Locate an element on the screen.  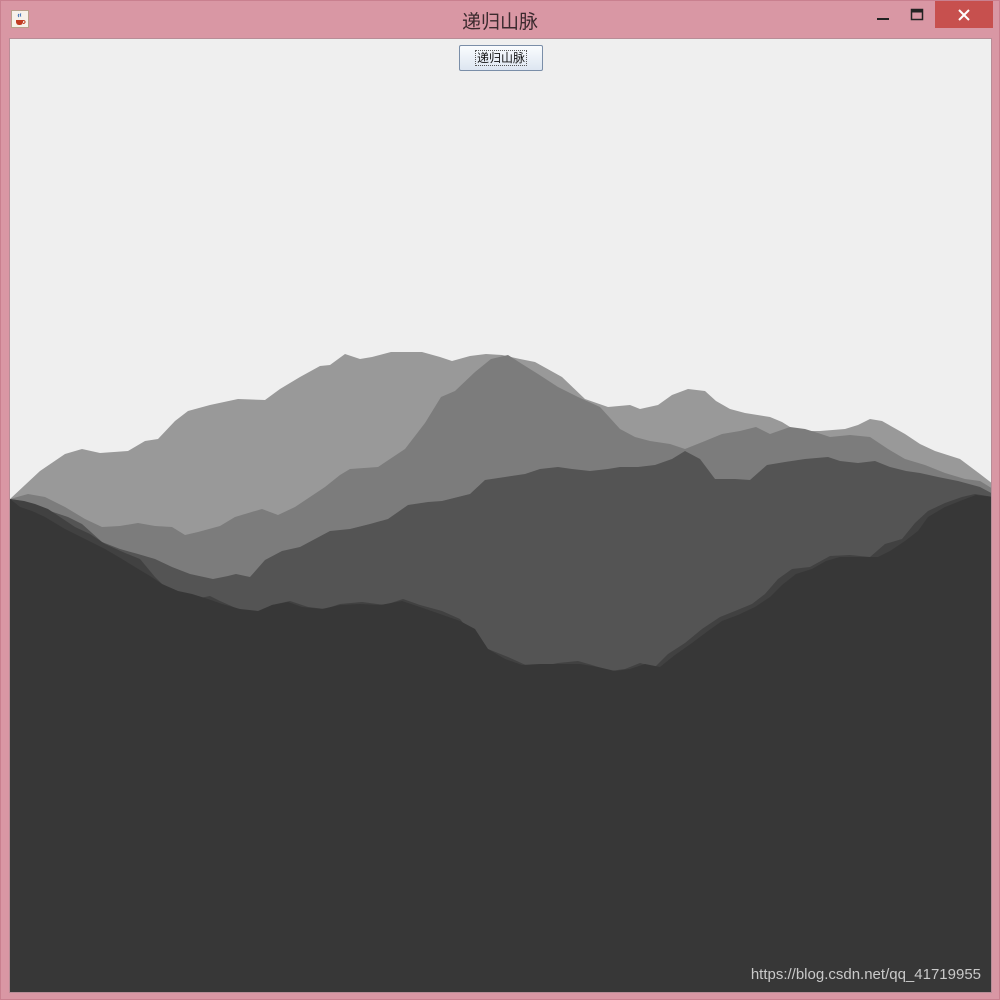
close-icon is located at coordinates (964, 14).